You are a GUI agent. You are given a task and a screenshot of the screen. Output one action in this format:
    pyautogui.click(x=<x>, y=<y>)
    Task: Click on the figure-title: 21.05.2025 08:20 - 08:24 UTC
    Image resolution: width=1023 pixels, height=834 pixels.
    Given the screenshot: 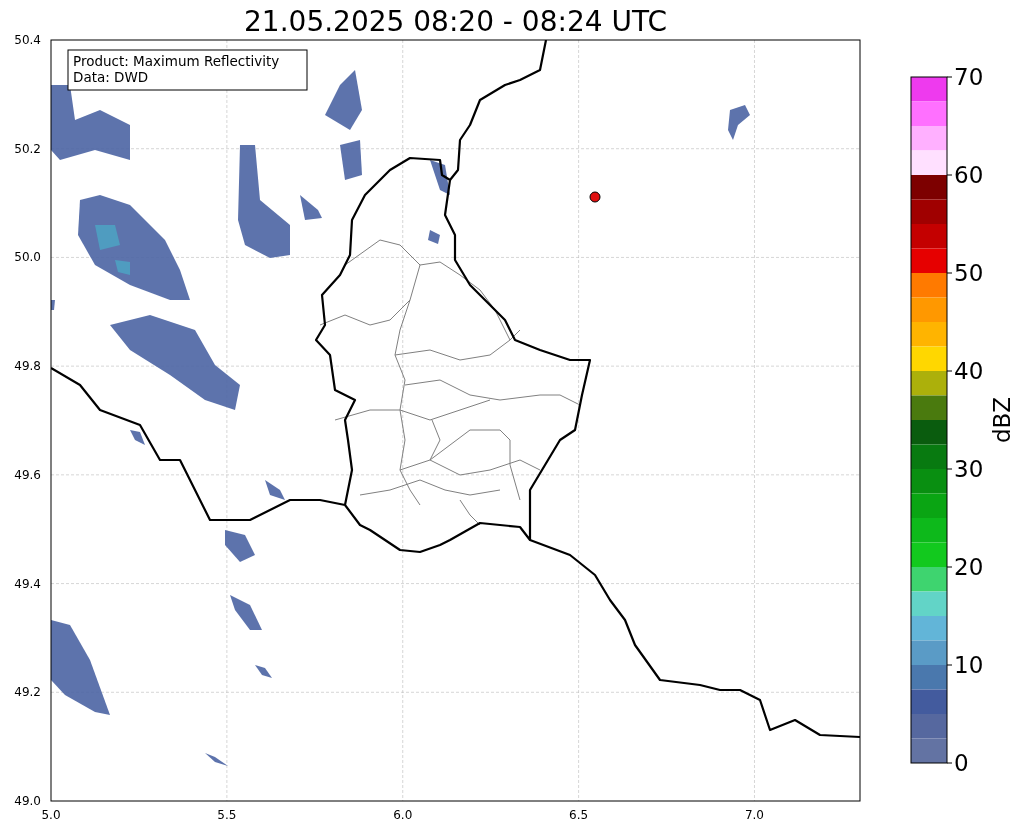 What is the action you would take?
    pyautogui.click(x=455, y=21)
    